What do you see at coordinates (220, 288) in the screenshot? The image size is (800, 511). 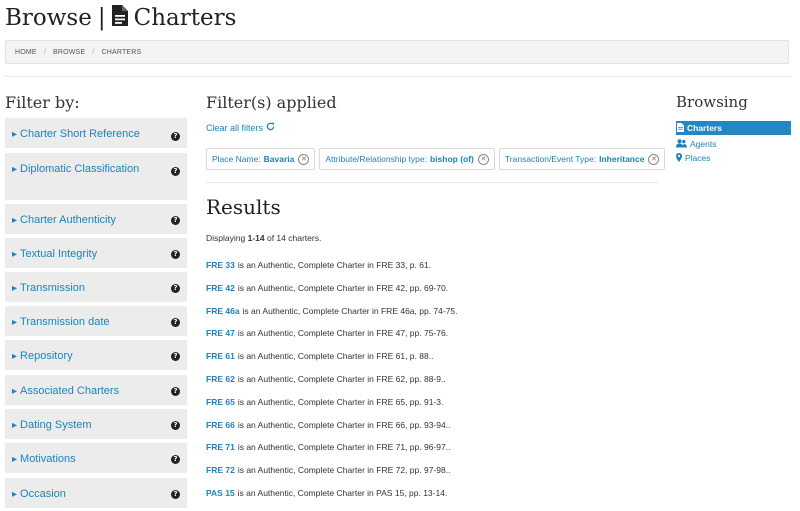 I see `charter-link: FRE 42` at bounding box center [220, 288].